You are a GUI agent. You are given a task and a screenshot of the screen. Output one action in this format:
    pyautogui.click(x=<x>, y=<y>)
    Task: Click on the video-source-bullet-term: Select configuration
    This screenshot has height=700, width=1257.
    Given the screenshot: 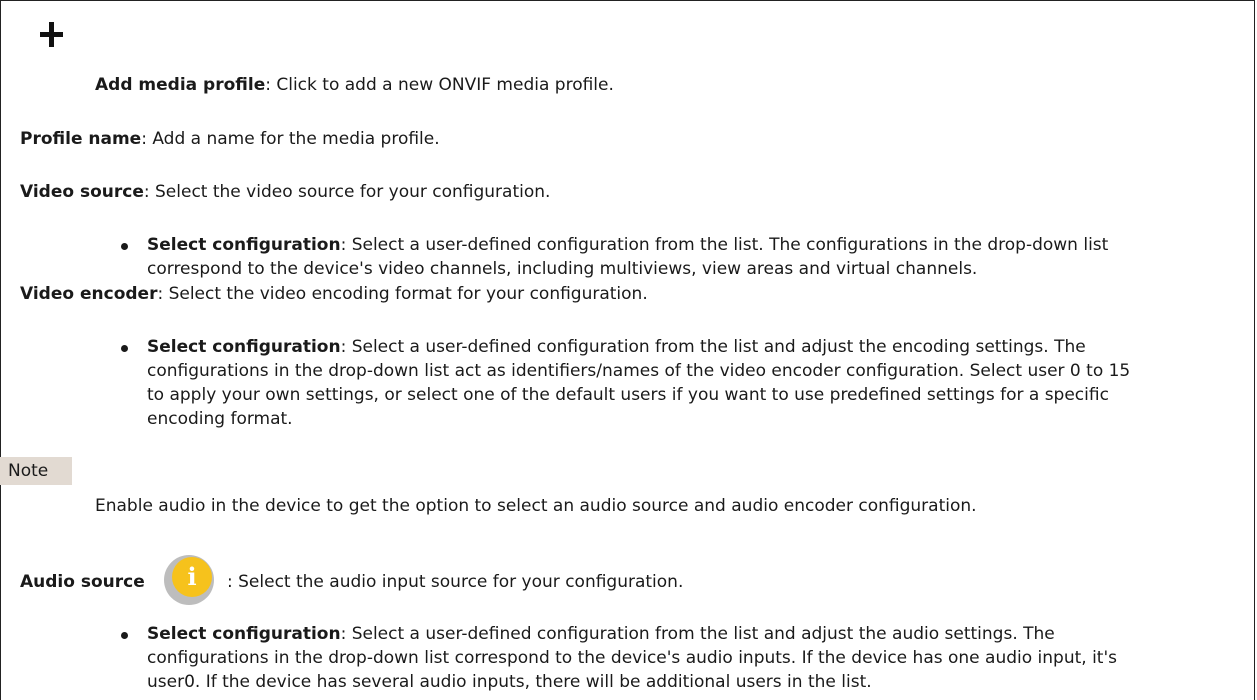 What is the action you would take?
    pyautogui.click(x=244, y=245)
    